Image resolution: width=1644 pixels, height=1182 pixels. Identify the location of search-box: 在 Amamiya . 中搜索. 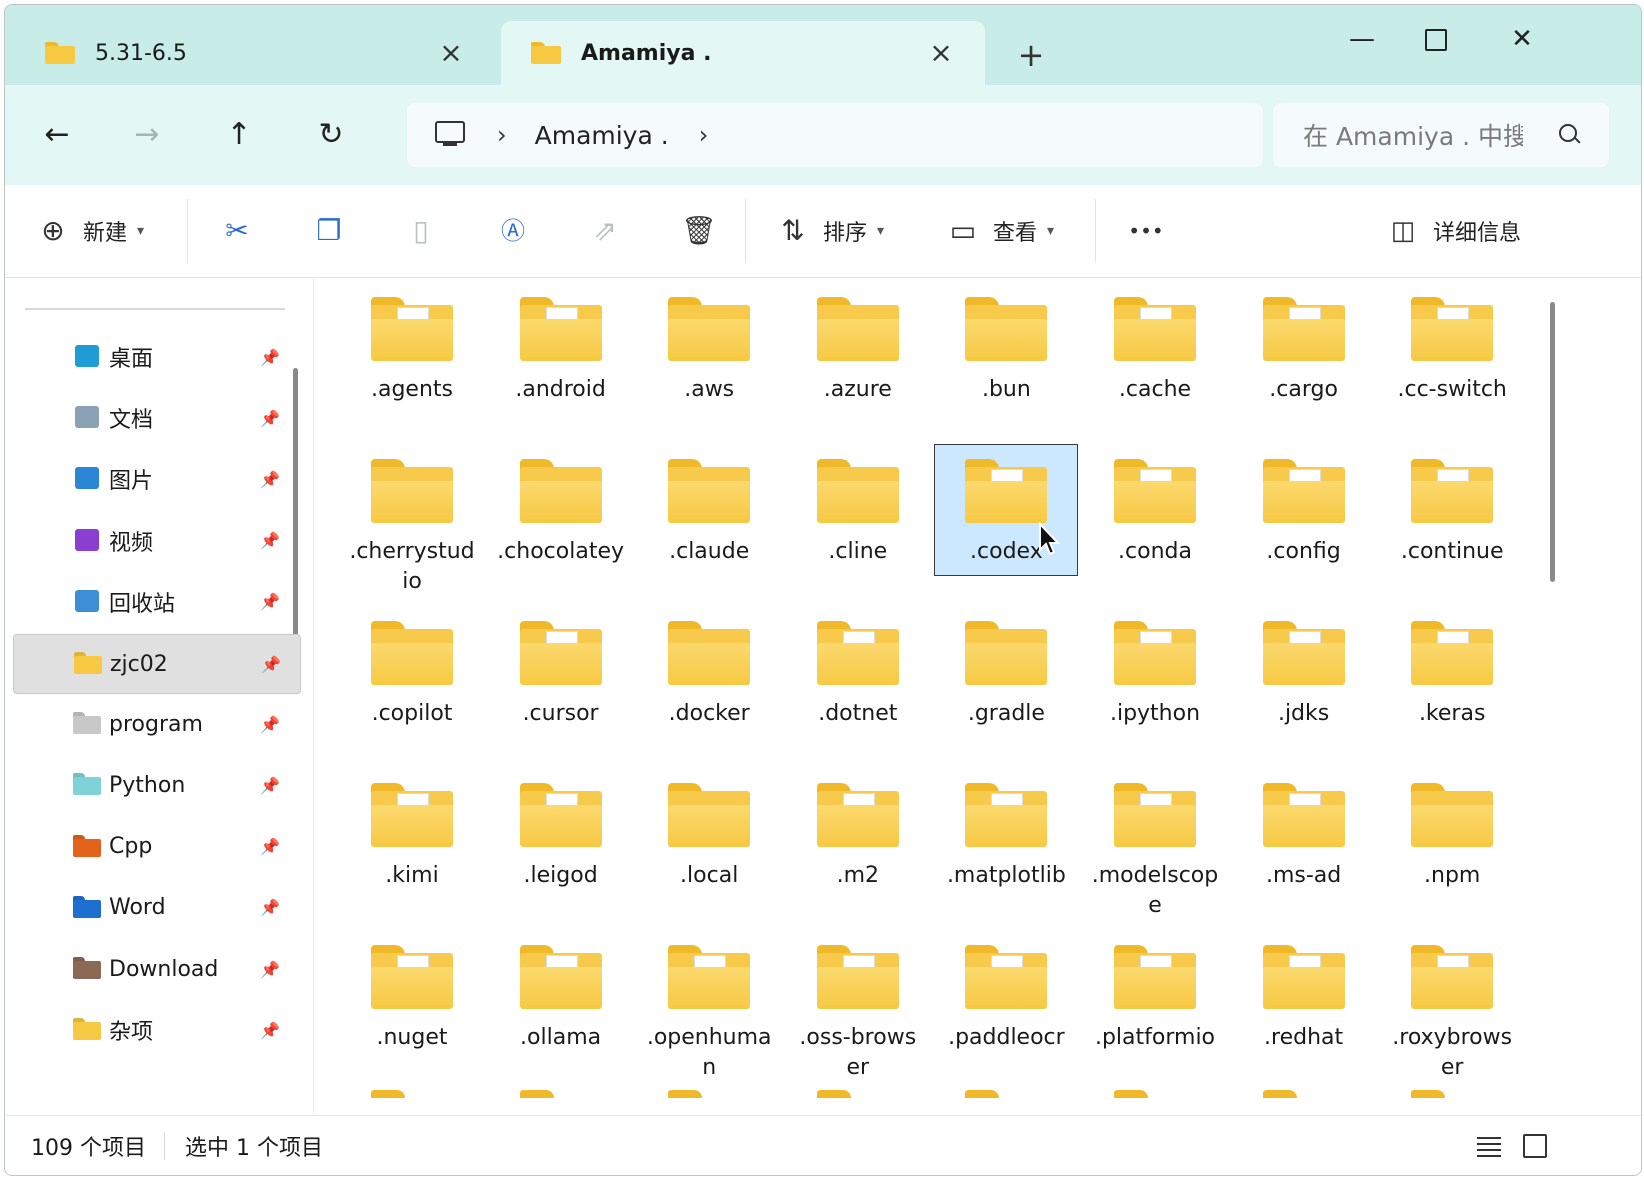
(1441, 135).